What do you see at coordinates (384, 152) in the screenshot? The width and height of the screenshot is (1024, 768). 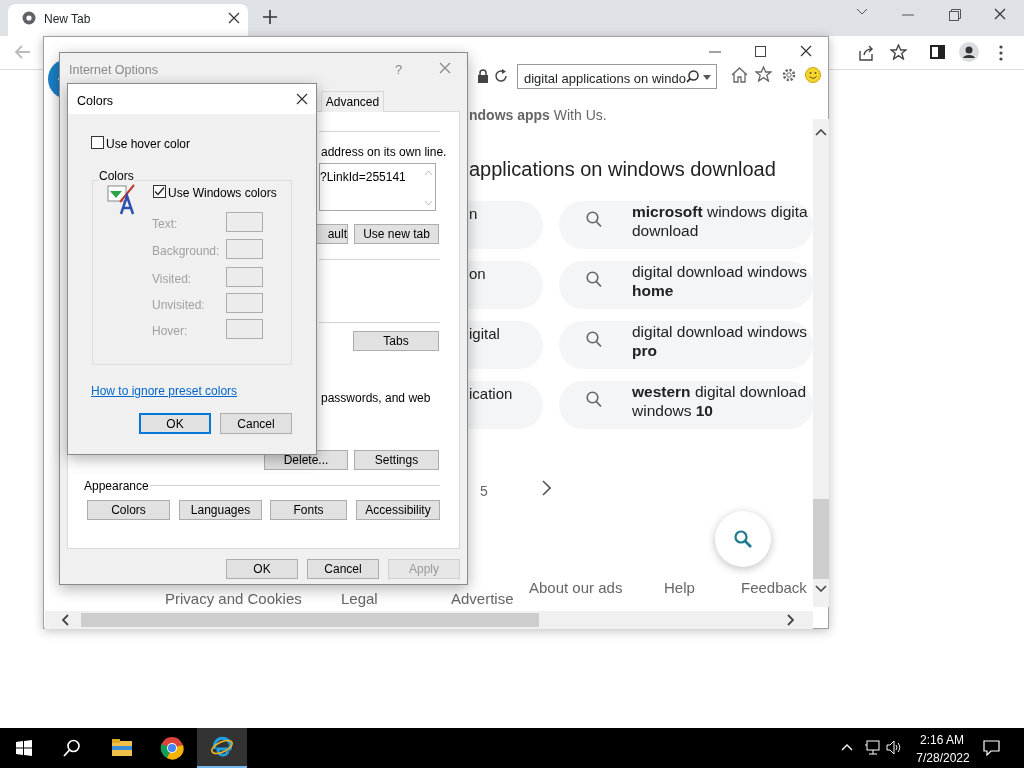 I see `home-text: address on its own line.` at bounding box center [384, 152].